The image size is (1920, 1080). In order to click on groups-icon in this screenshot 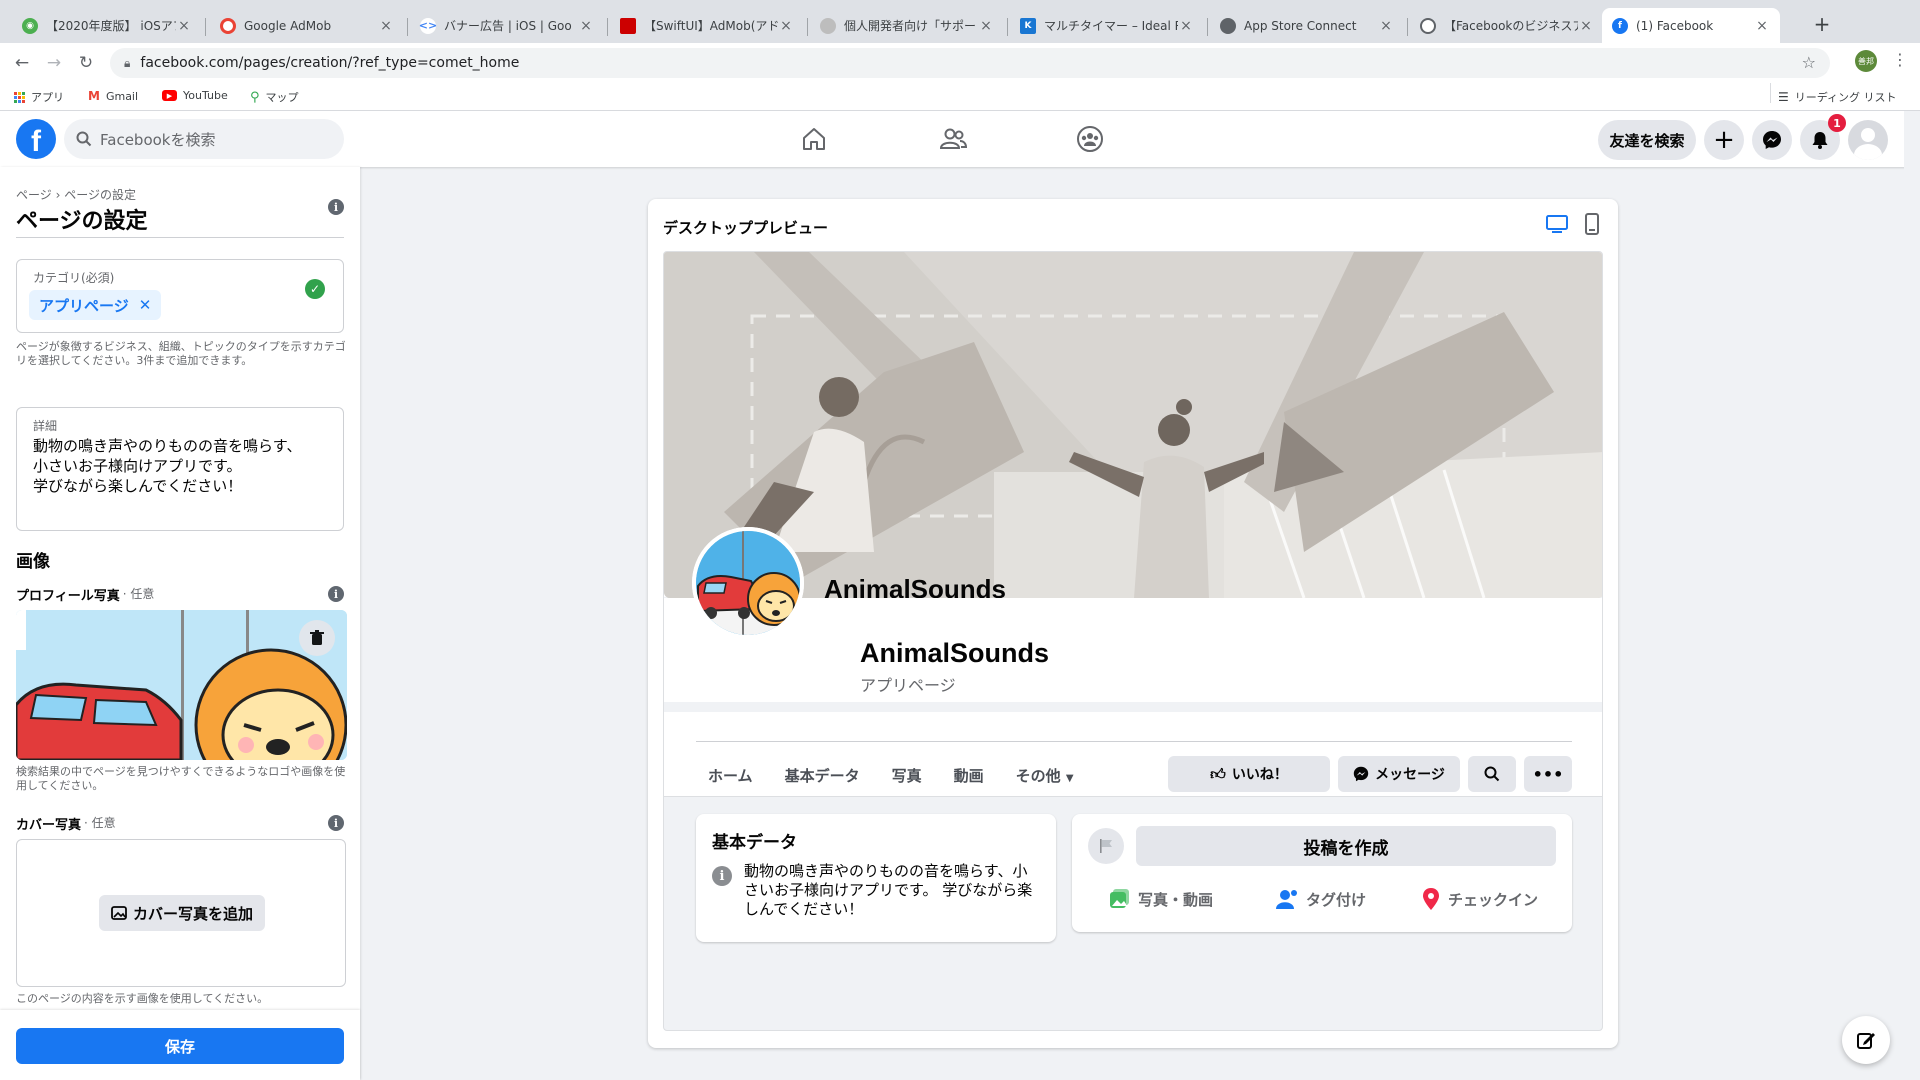, I will do `click(1090, 141)`.